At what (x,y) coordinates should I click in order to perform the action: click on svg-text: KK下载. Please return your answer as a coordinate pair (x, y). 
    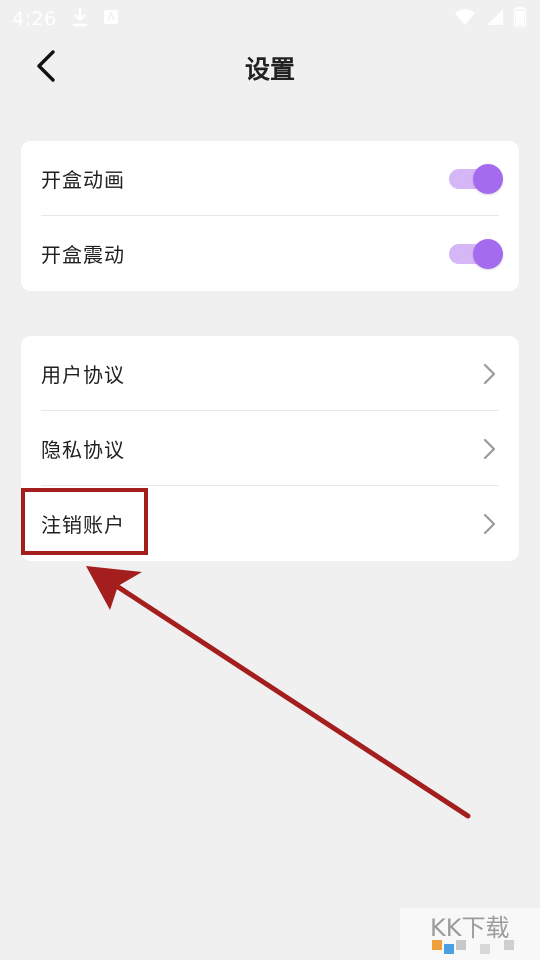
    Looking at the image, I should click on (469, 928).